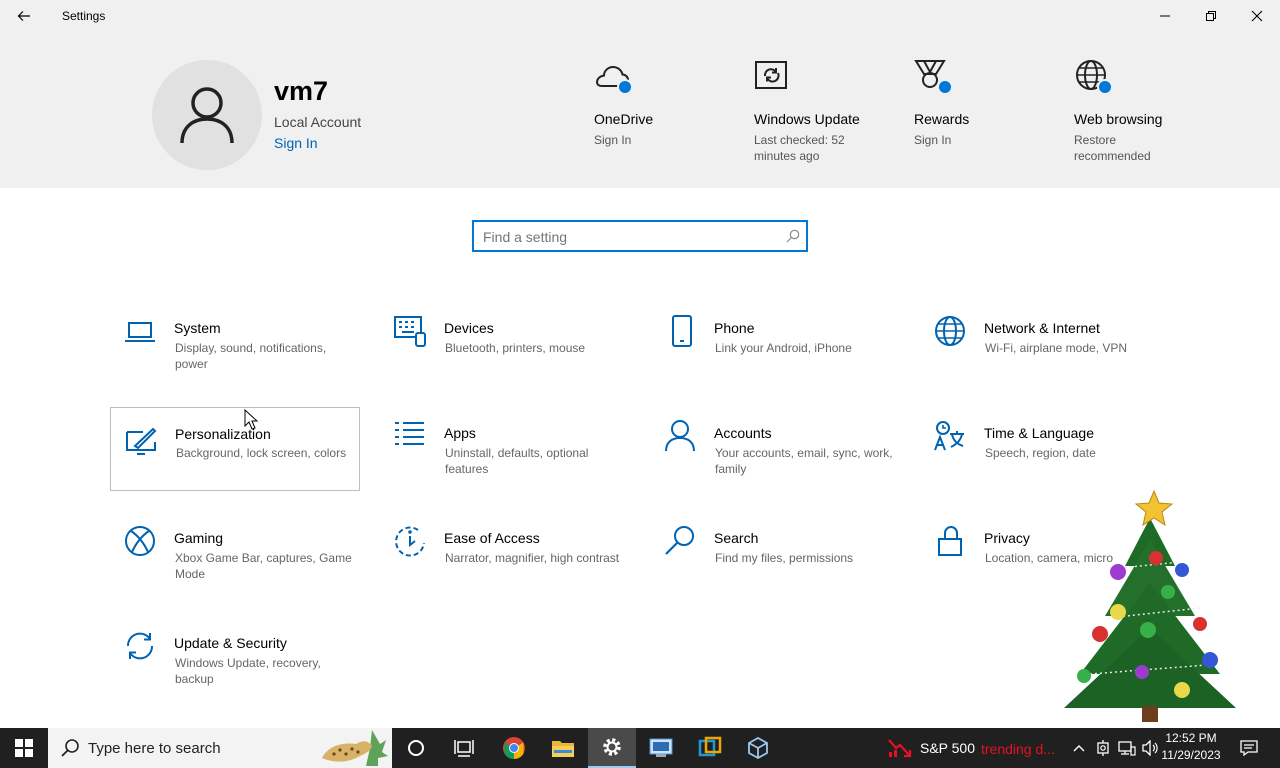  What do you see at coordinates (416, 748) in the screenshot?
I see `cortana-button` at bounding box center [416, 748].